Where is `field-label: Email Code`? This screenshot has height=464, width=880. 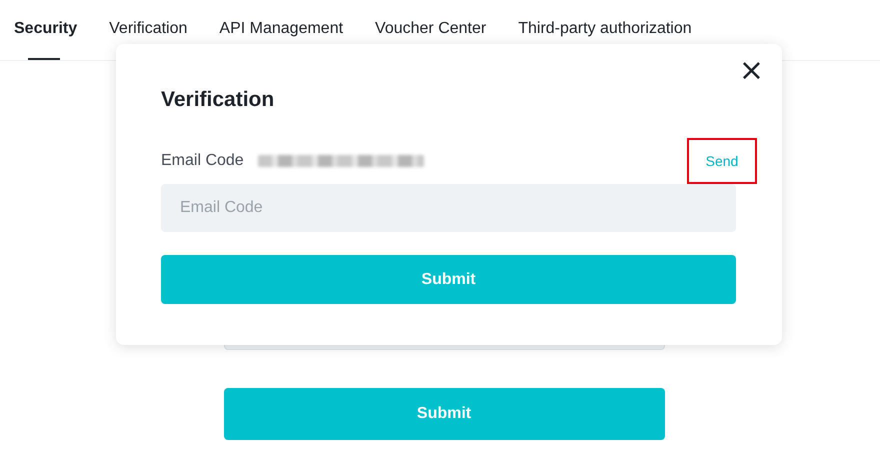 field-label: Email Code is located at coordinates (202, 161).